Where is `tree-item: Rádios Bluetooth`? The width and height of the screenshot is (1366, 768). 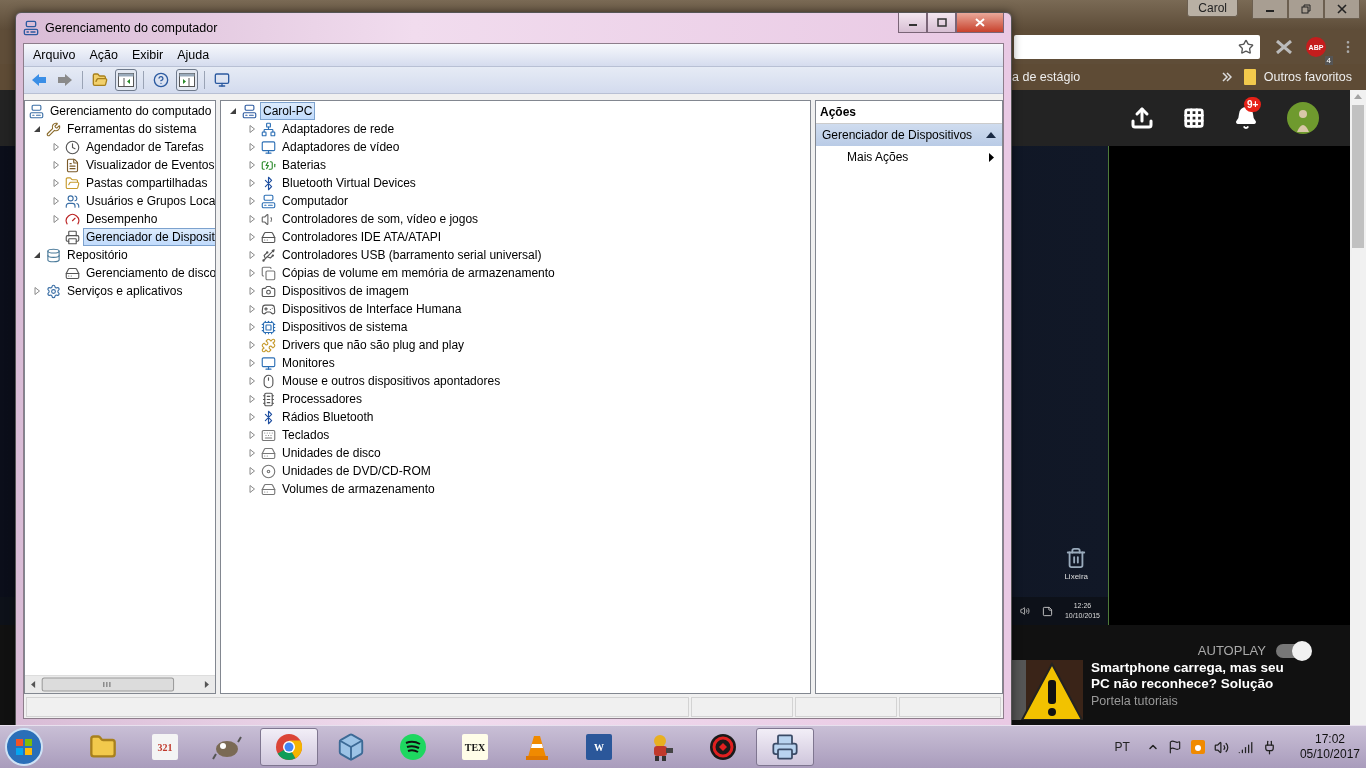 tree-item: Rádios Bluetooth is located at coordinates (328, 417).